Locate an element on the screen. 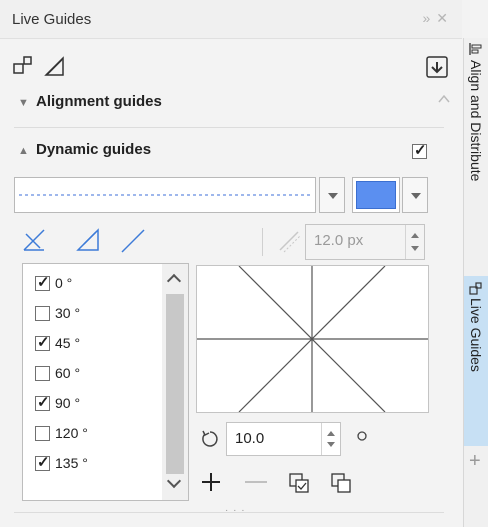 This screenshot has height=527, width=488. scroll-thumb is located at coordinates (175, 384).